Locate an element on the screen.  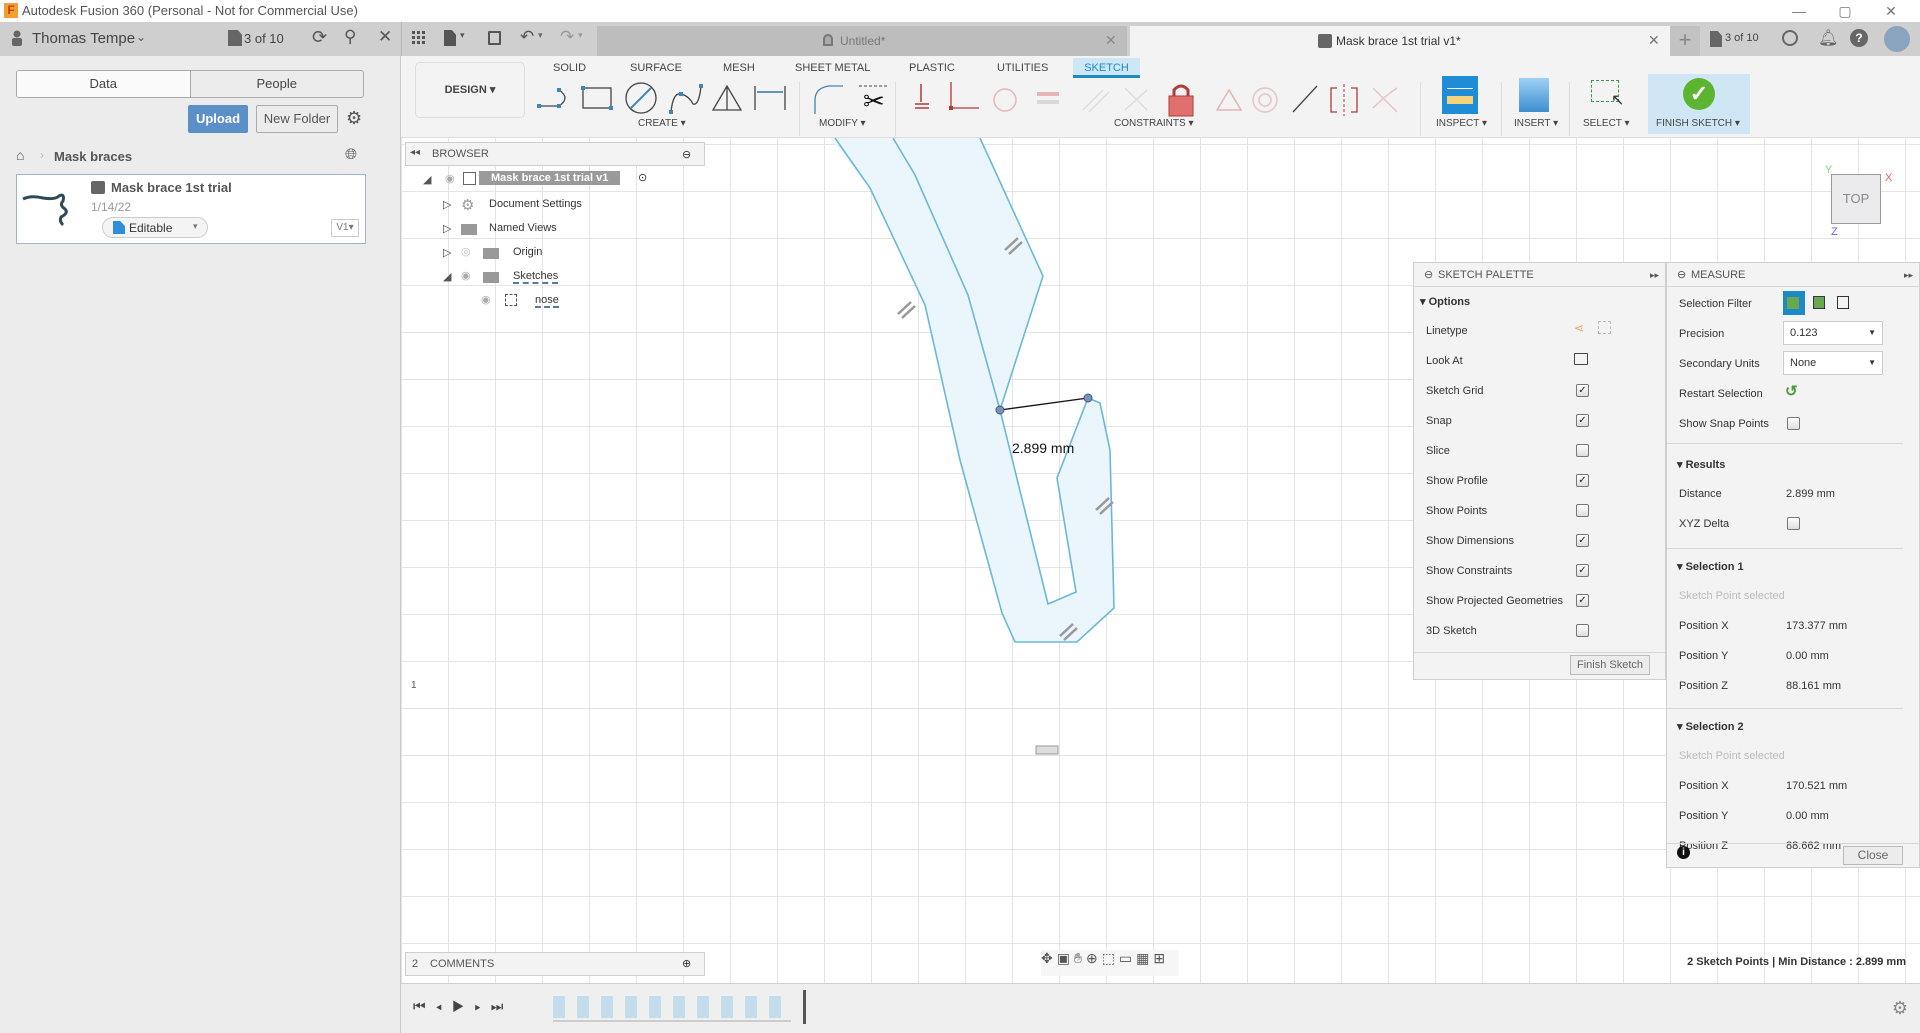
add-comment-icon: ⊕ is located at coordinates (686, 963).